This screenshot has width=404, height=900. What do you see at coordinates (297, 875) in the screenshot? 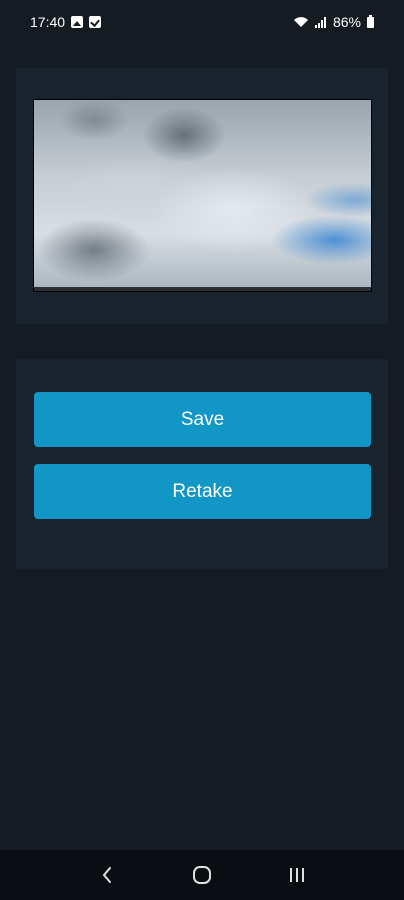
I see `recents-icon` at bounding box center [297, 875].